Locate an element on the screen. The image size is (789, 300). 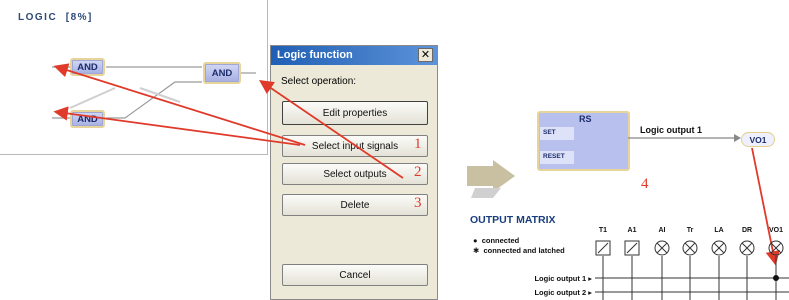
rs-title: RS is located at coordinates (585, 119).